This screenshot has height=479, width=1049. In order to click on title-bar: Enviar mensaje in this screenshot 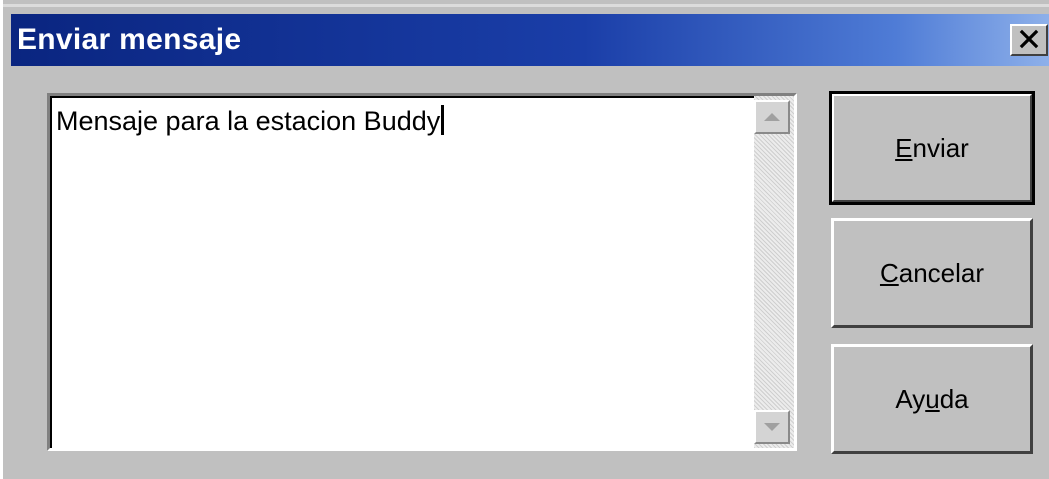, I will do `click(530, 40)`.